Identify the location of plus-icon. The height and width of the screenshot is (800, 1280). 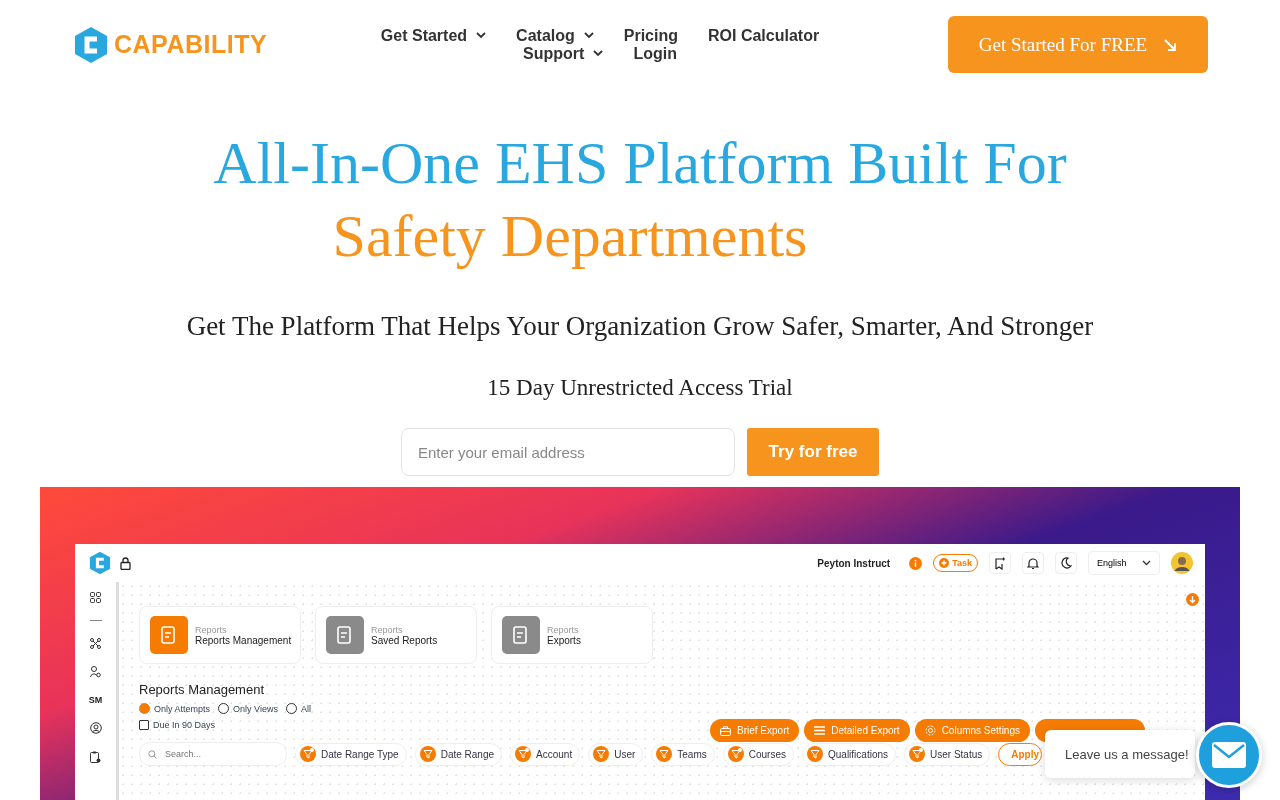
(944, 563).